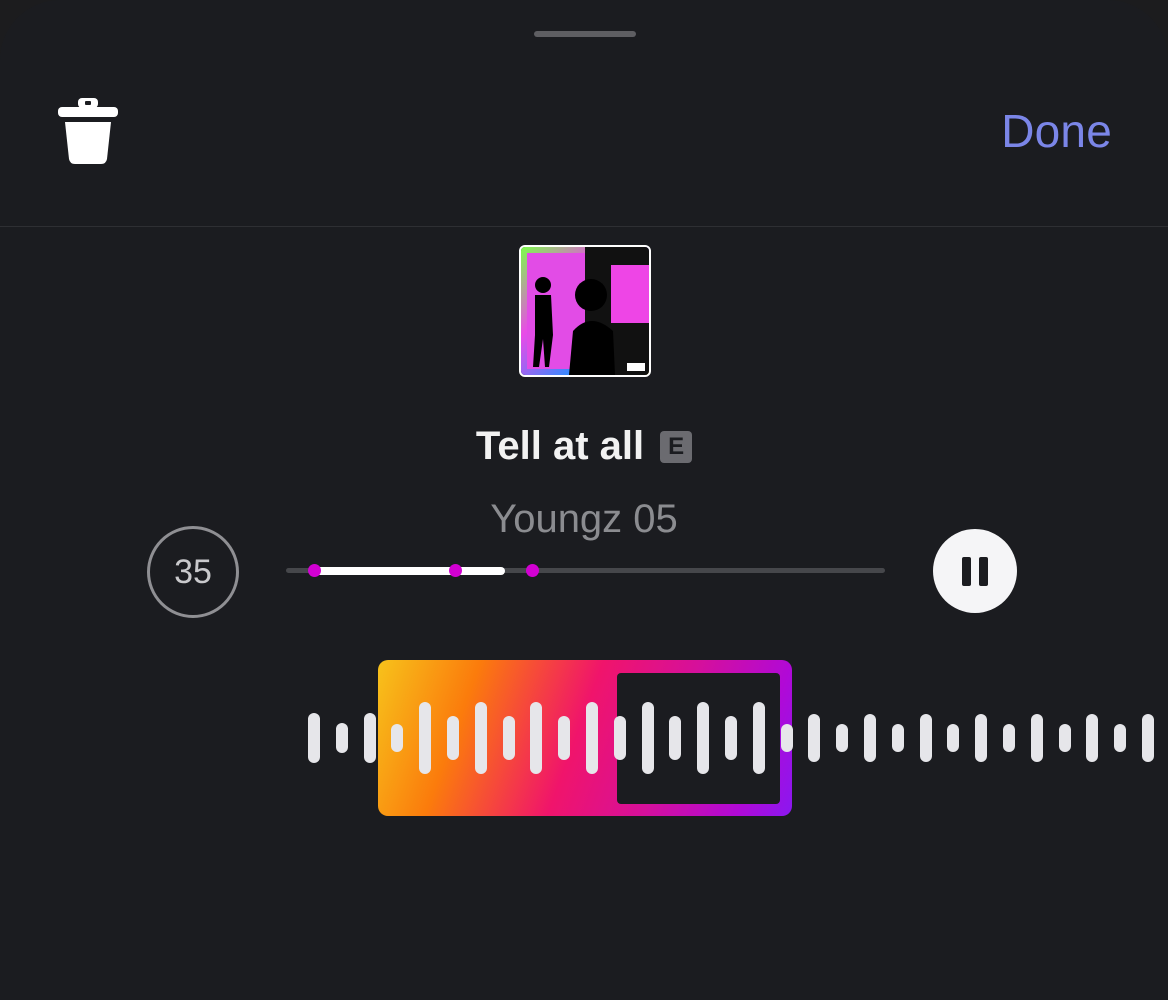  Describe the element at coordinates (193, 572) in the screenshot. I see `clip-duration-button: 35` at that location.